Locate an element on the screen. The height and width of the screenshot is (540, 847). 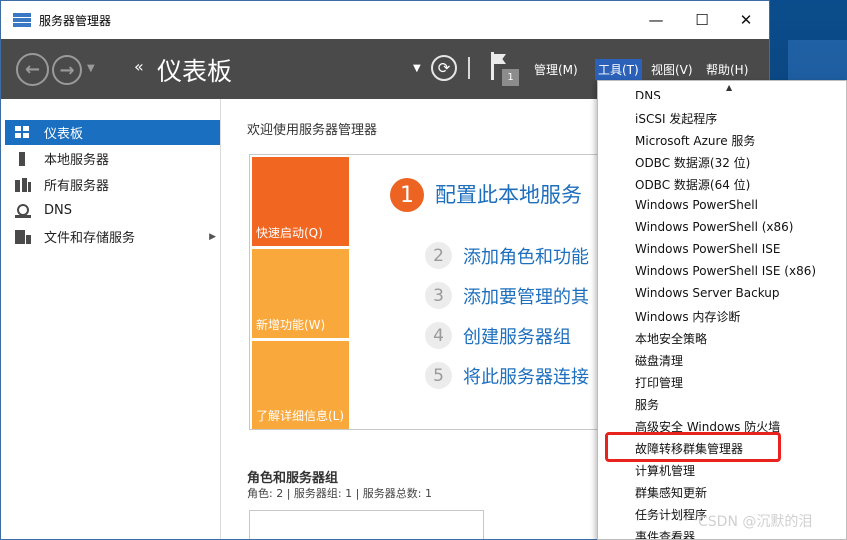
refresh-button: ⟳ is located at coordinates (444, 68).